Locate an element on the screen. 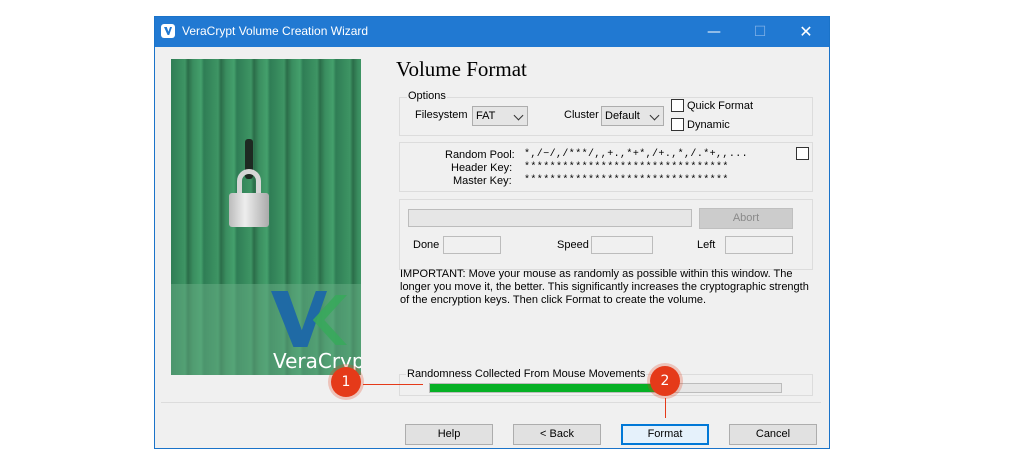  speed-field is located at coordinates (622, 245).